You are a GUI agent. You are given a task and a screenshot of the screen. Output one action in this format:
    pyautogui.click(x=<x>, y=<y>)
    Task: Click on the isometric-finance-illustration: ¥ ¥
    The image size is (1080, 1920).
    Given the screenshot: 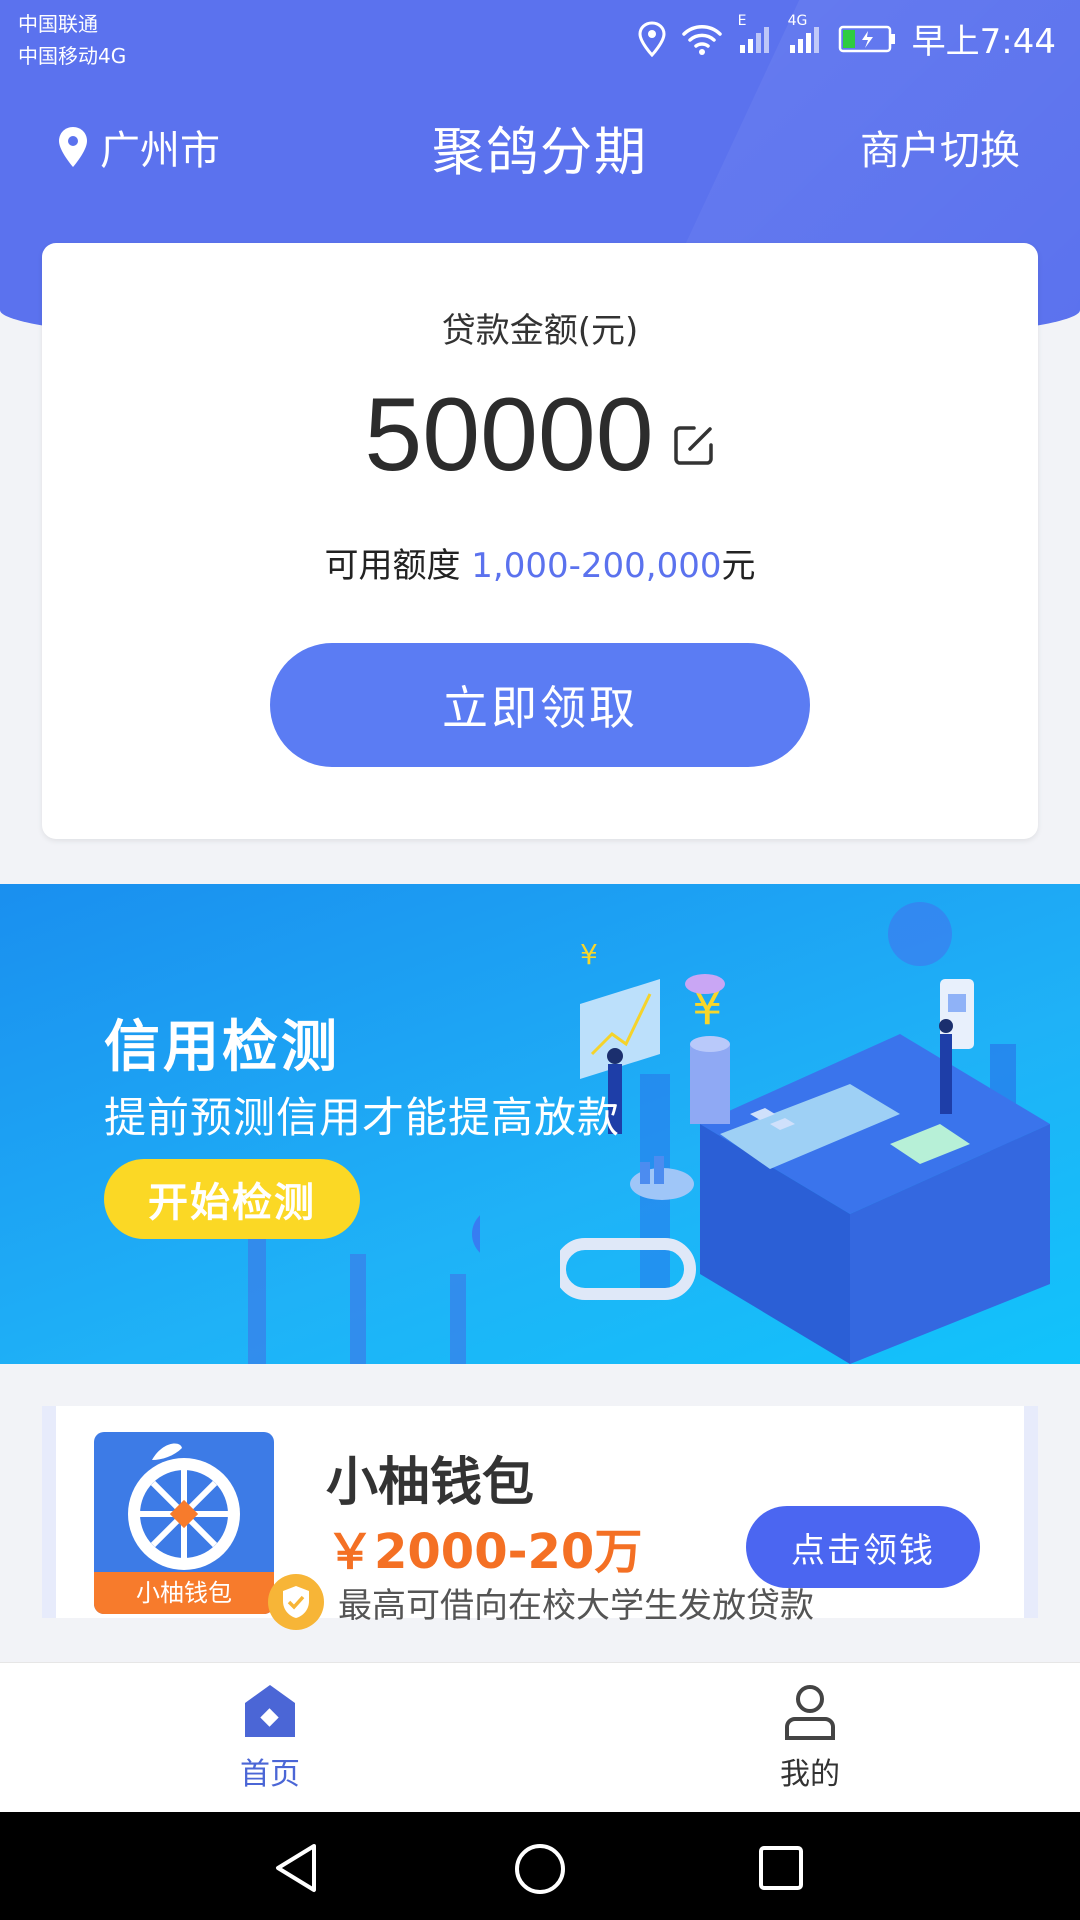 What is the action you would take?
    pyautogui.click(x=805, y=1133)
    